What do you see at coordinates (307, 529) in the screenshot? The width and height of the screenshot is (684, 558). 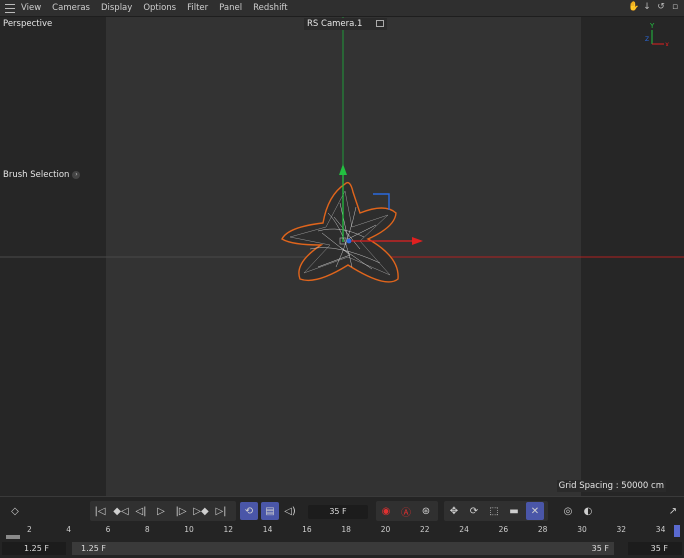 I see `ruler-tick-label: 16` at bounding box center [307, 529].